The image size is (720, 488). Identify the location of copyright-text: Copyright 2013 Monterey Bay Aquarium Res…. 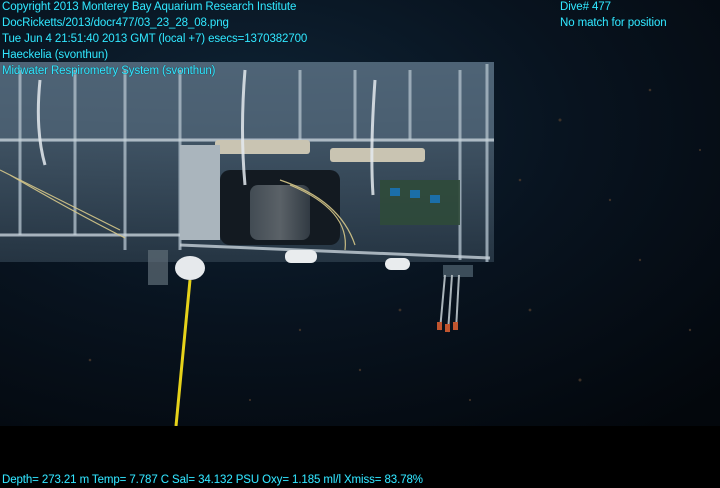
(149, 7).